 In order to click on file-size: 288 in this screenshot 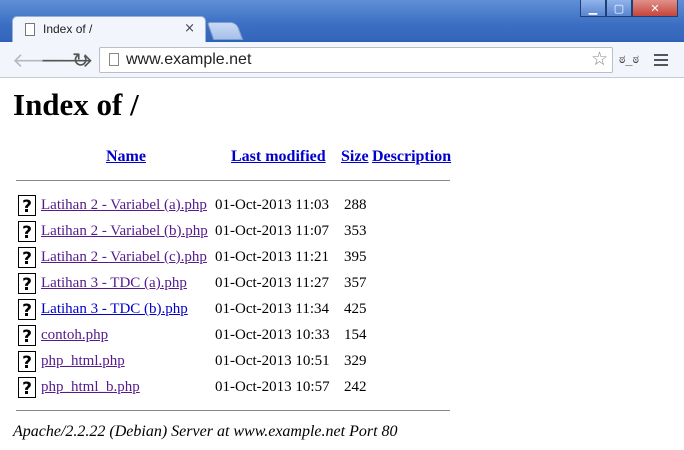, I will do `click(355, 205)`.